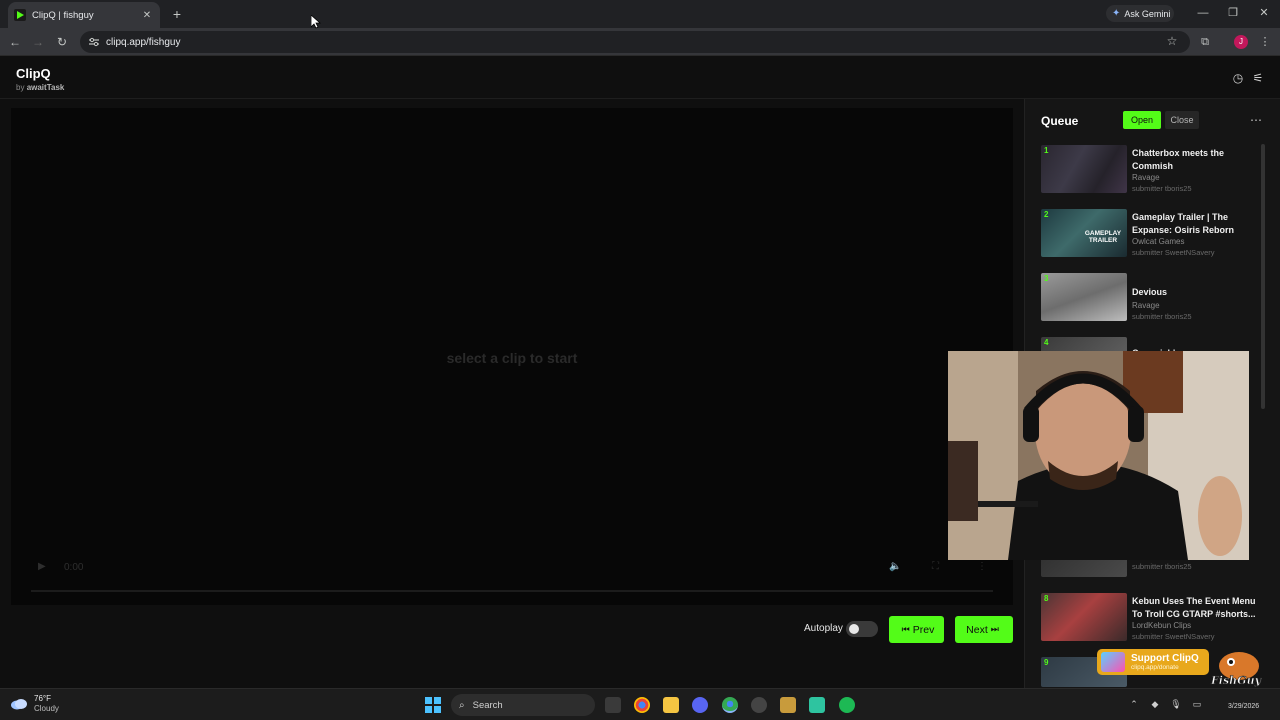 This screenshot has height=720, width=1280. I want to click on url-text: clipq.app/fishguy, so click(143, 42).